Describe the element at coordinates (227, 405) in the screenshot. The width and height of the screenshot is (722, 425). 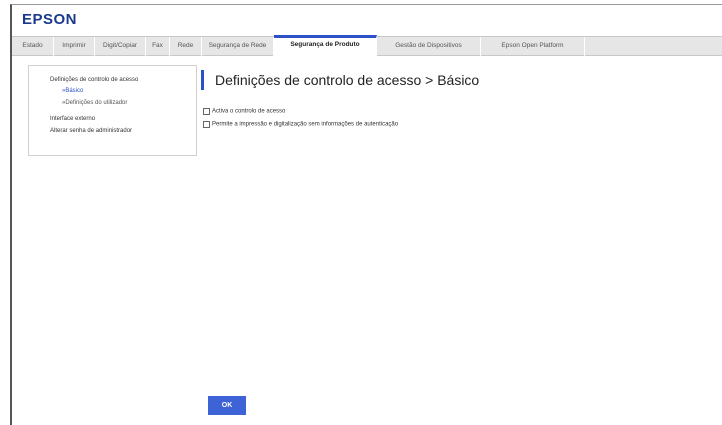
I see `ok-button: OK` at that location.